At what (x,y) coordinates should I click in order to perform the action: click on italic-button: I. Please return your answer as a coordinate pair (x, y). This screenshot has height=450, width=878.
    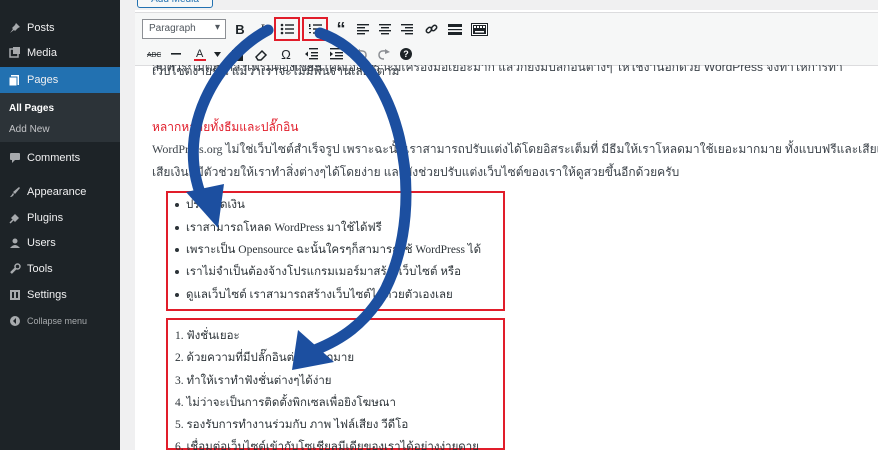
    Looking at the image, I should click on (262, 29).